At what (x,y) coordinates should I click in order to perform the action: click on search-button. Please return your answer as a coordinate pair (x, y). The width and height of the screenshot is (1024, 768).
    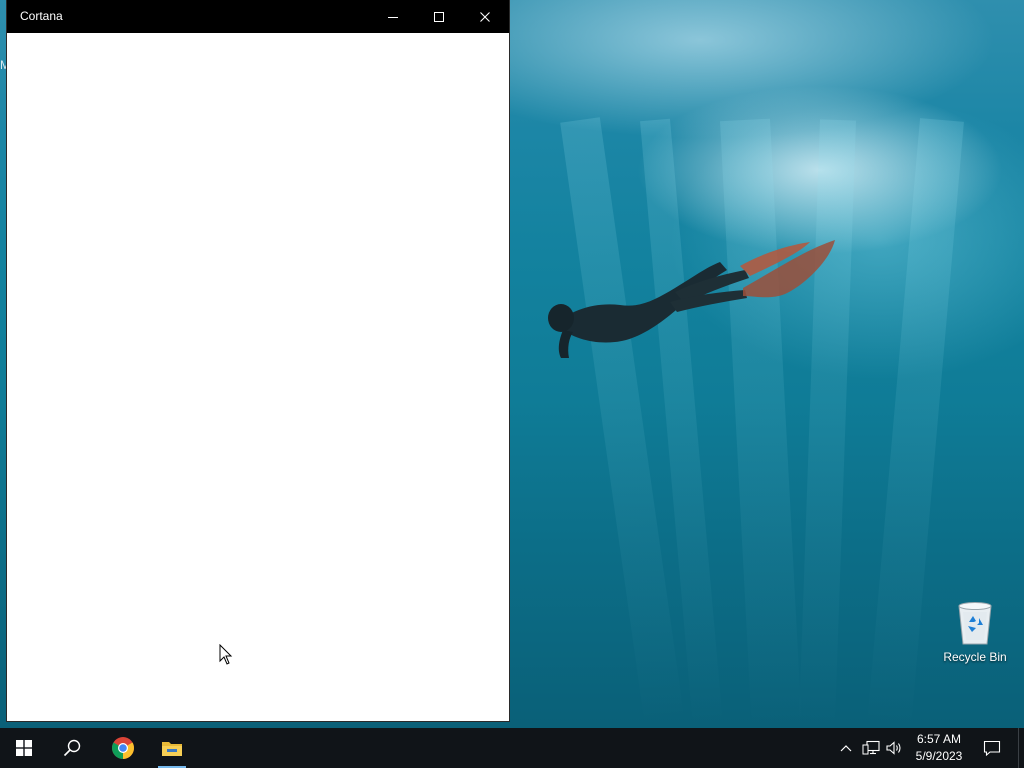
    Looking at the image, I should click on (72, 748).